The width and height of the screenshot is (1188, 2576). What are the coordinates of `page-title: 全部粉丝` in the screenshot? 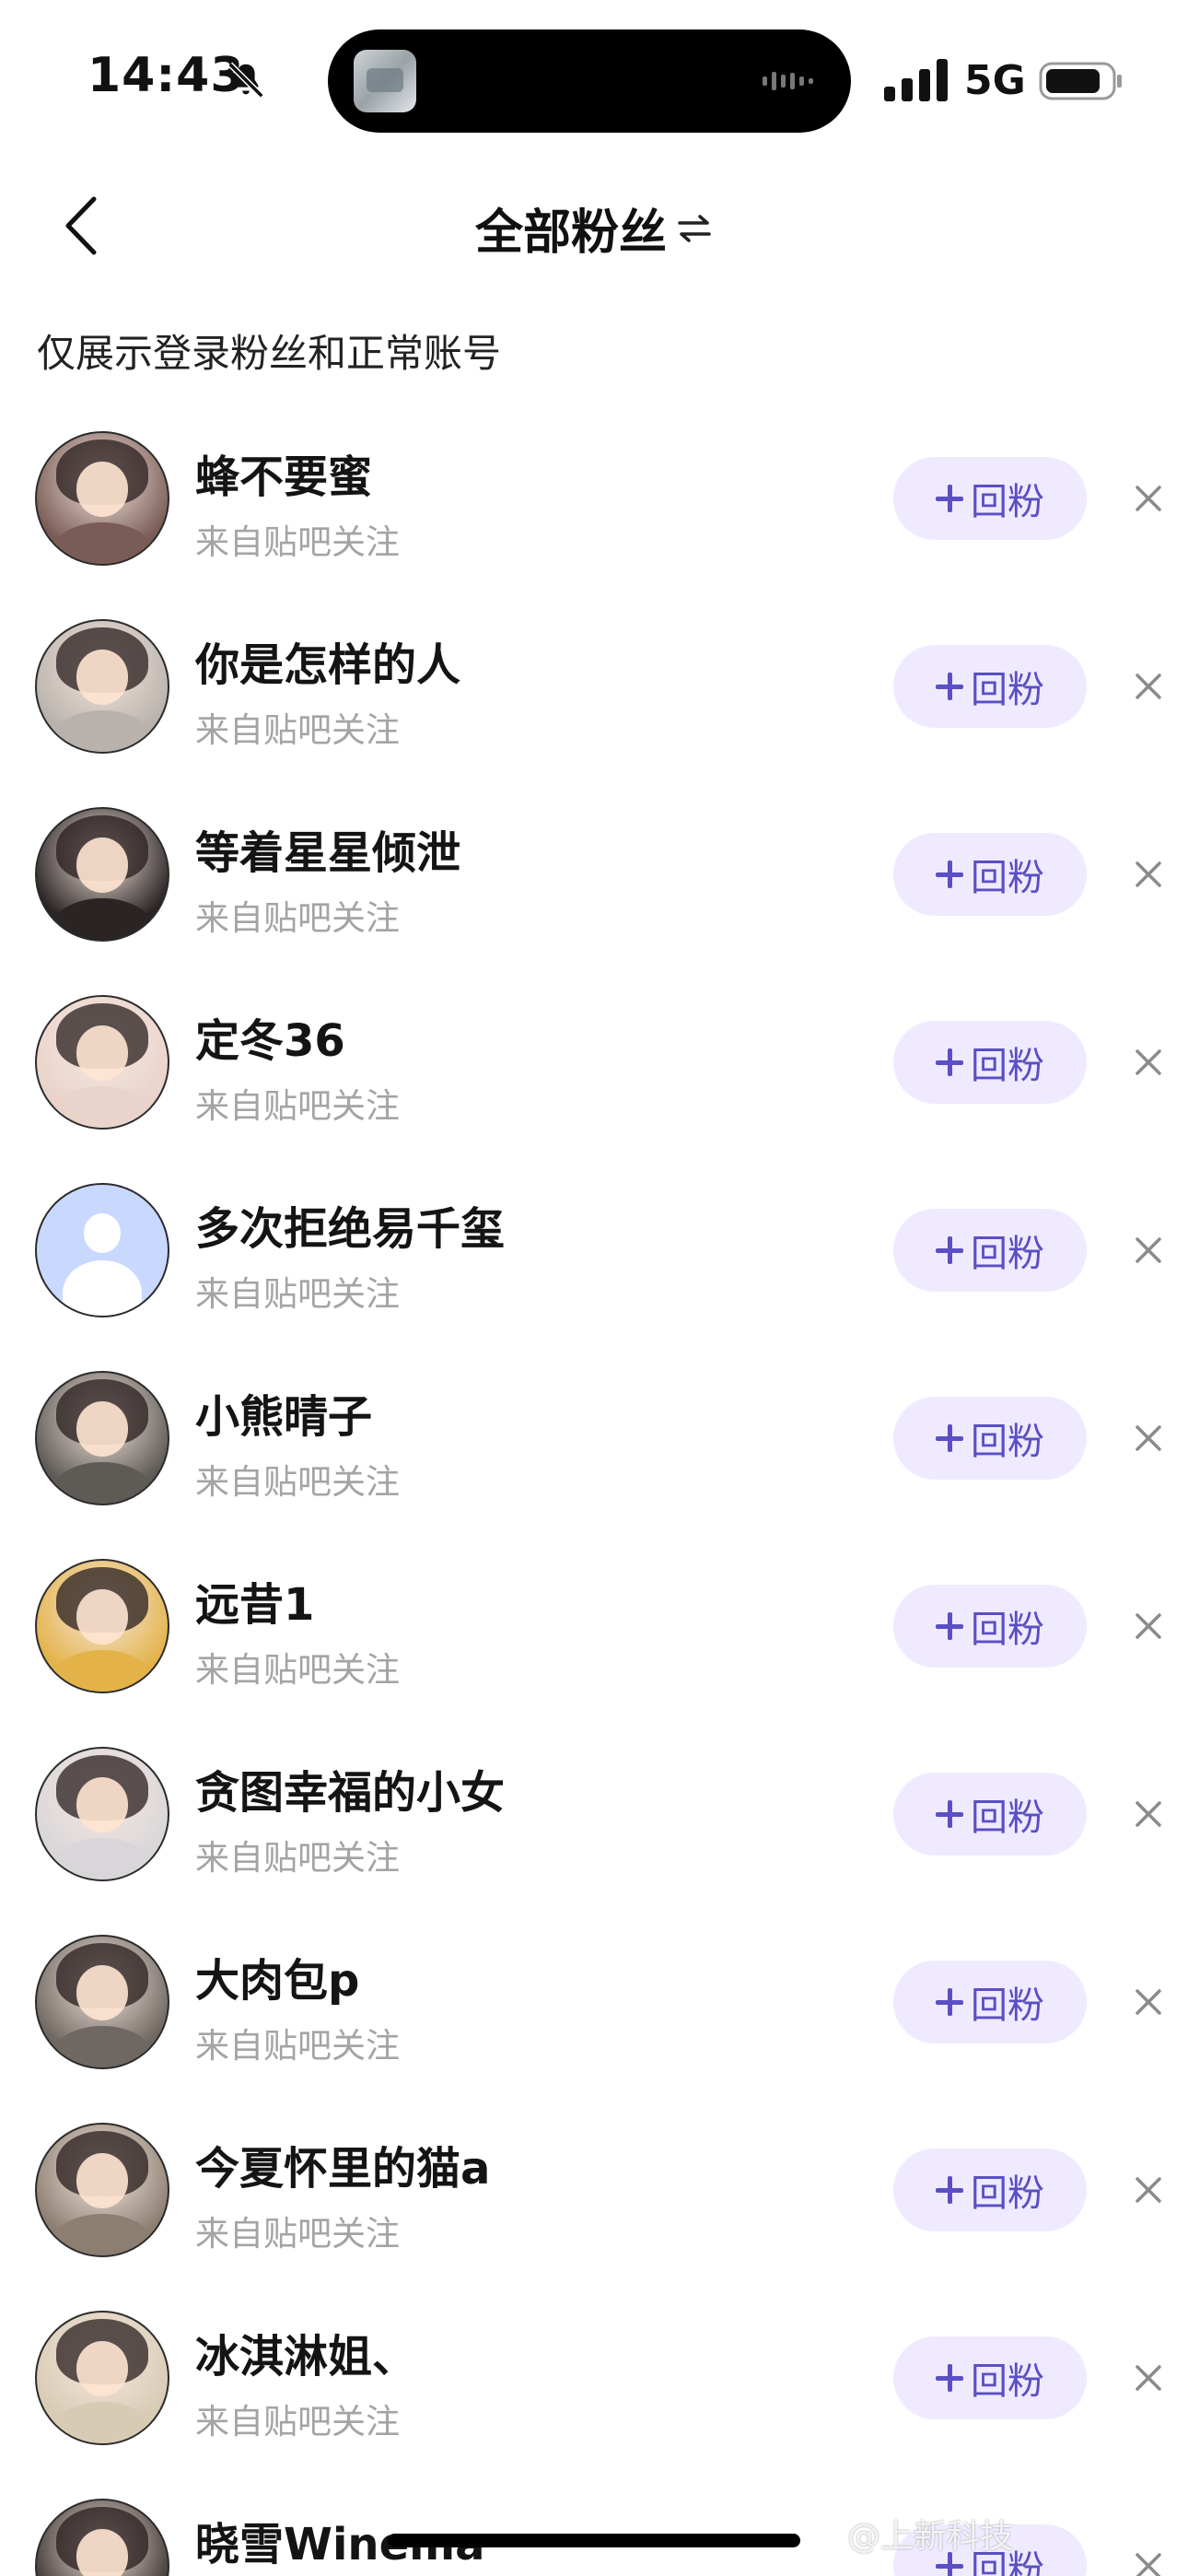 It's located at (570, 233).